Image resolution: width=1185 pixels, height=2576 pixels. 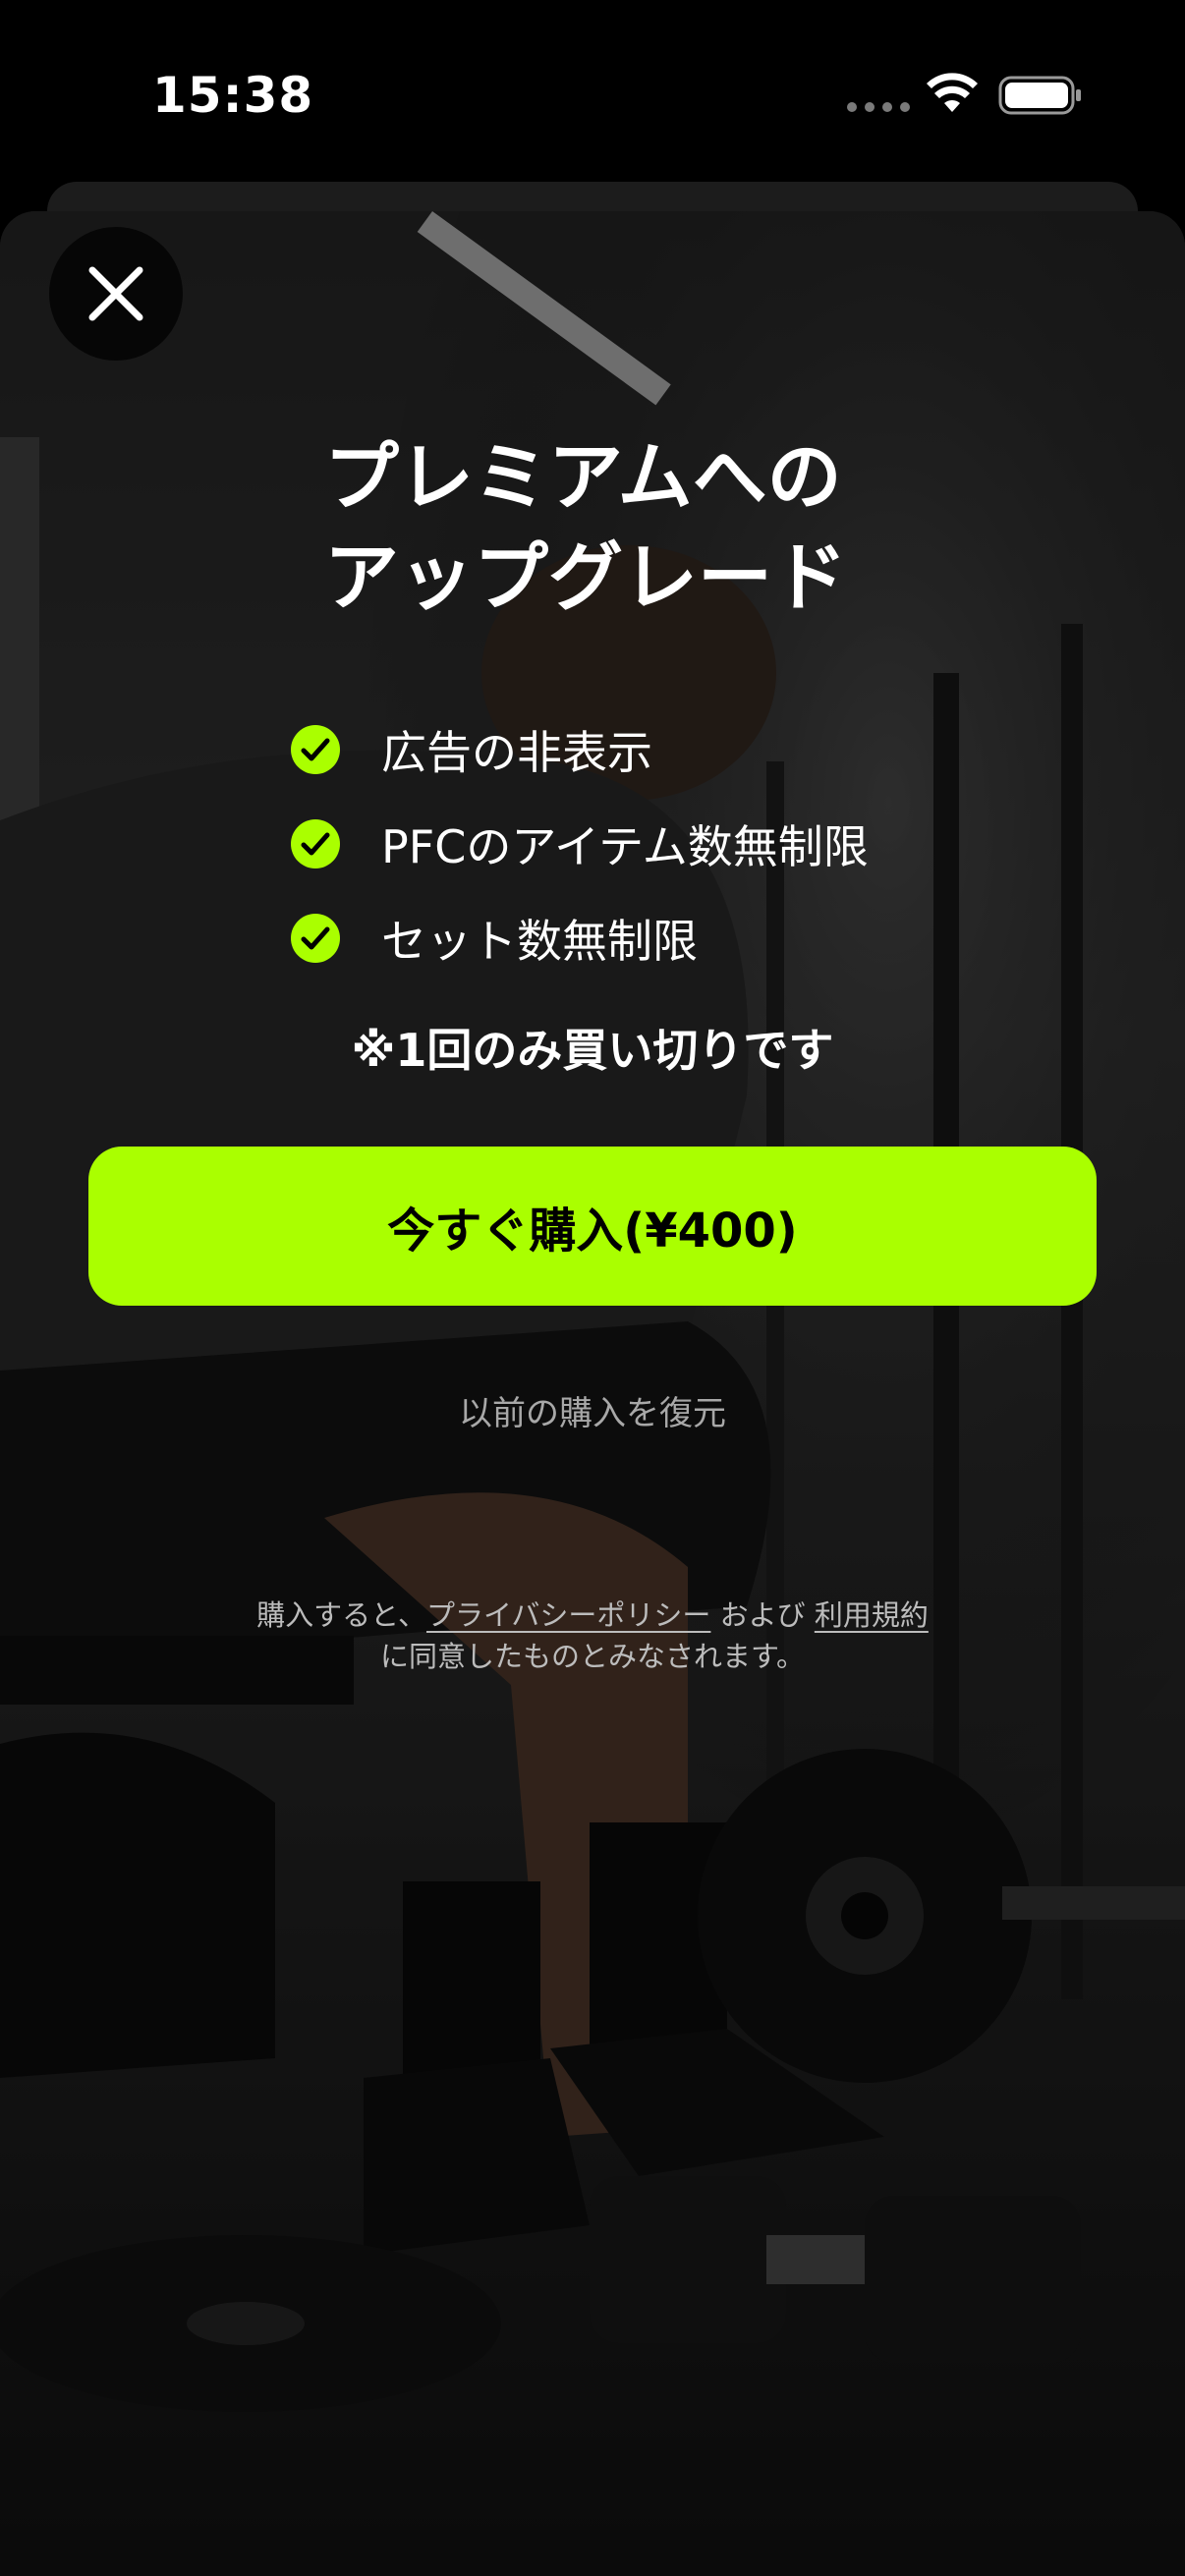 I want to click on title-line-1: プレミアムへの, so click(x=583, y=477).